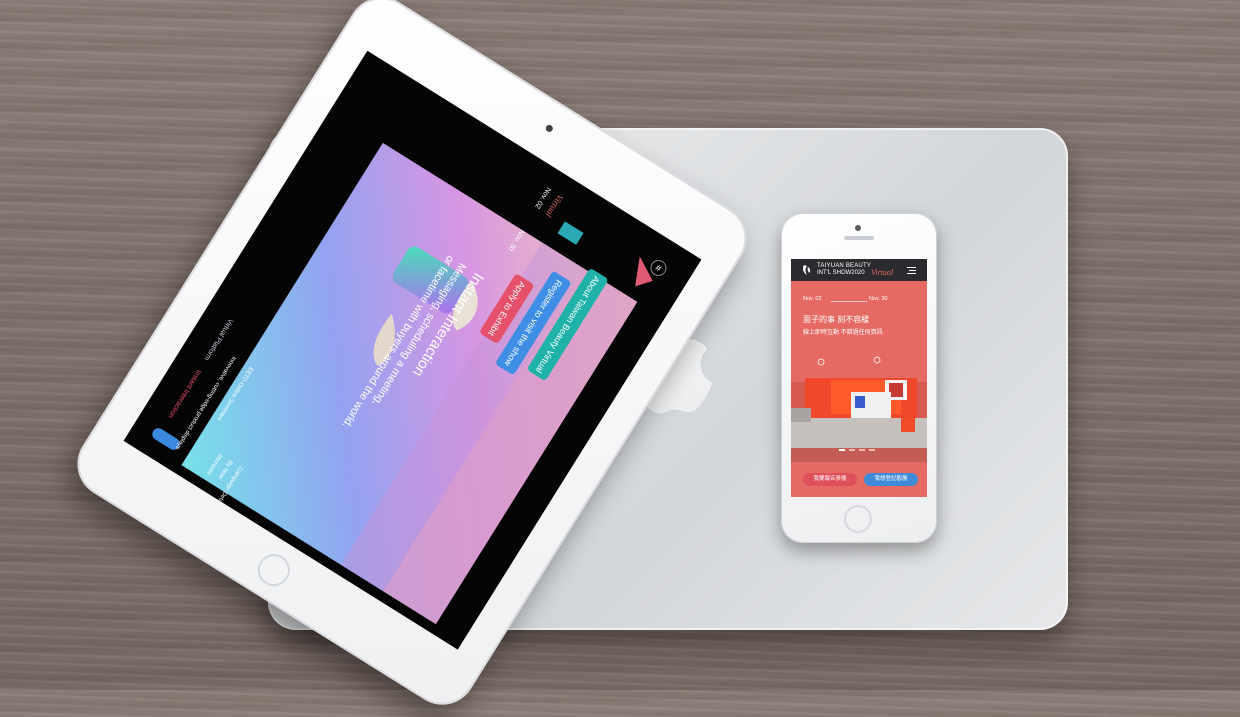  Describe the element at coordinates (849, 301) in the screenshot. I see `date-divider` at that location.